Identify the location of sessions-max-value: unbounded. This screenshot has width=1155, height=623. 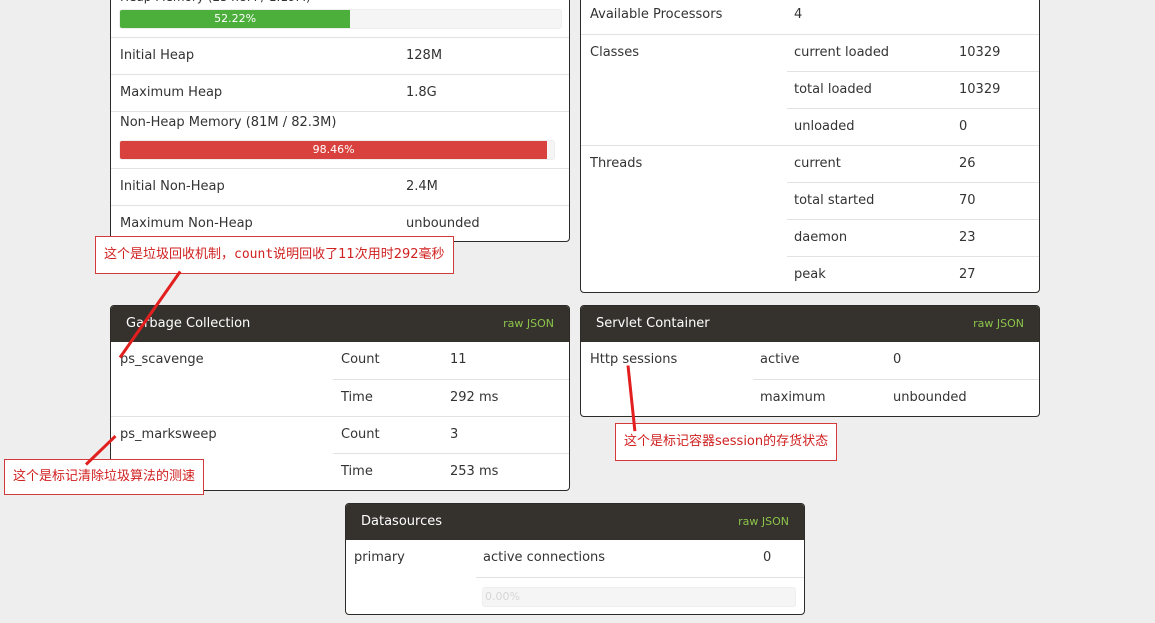
(930, 397).